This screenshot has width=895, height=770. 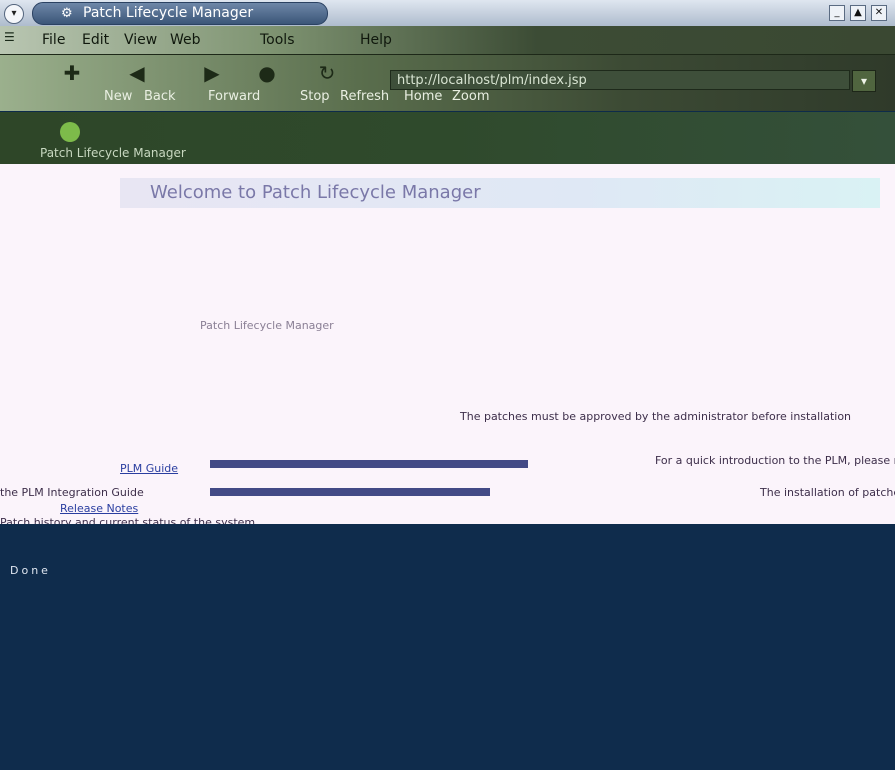 I want to click on menu-edit: Edit, so click(x=95, y=40).